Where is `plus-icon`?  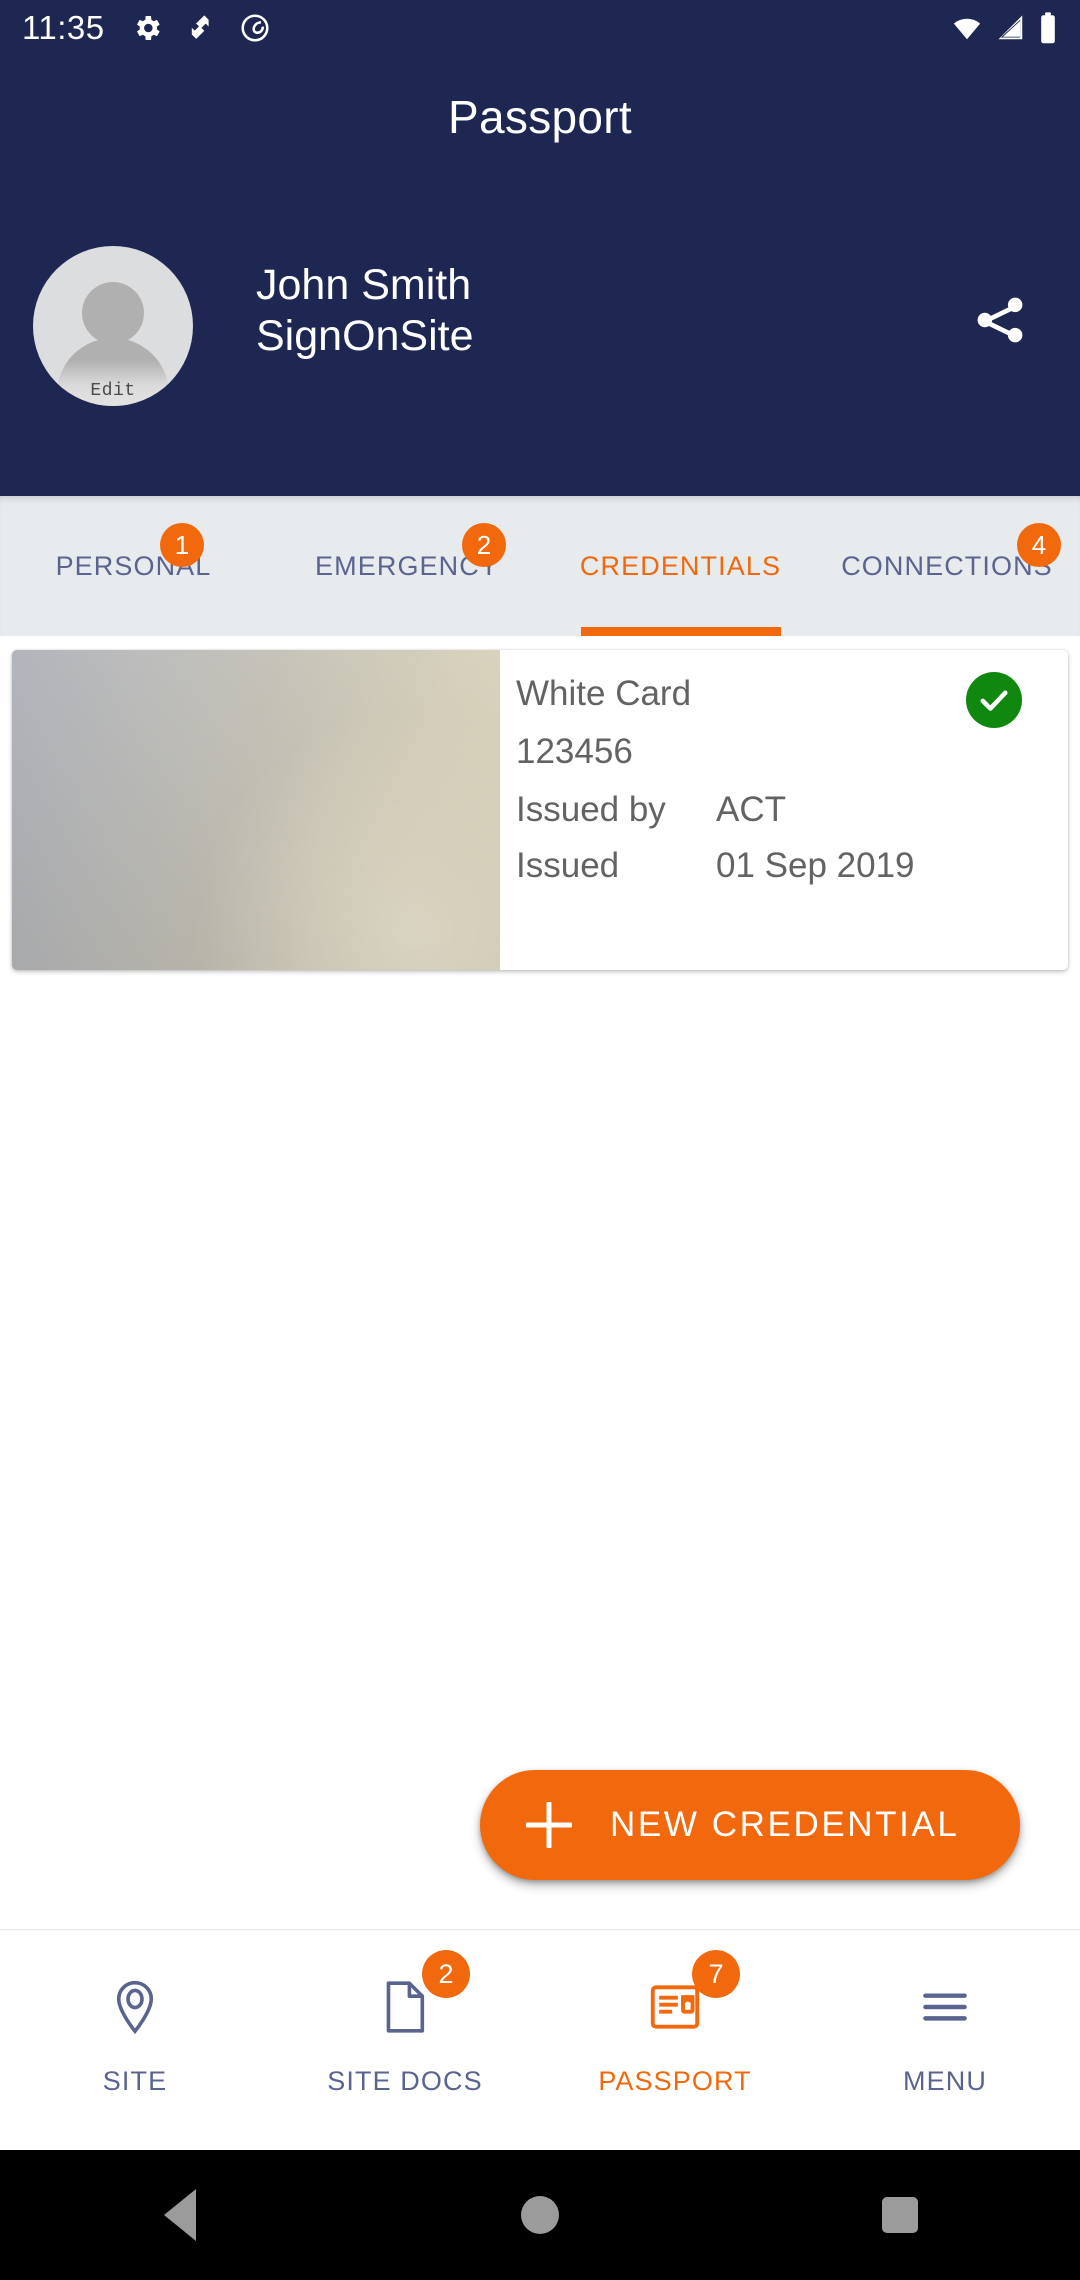
plus-icon is located at coordinates (549, 1825).